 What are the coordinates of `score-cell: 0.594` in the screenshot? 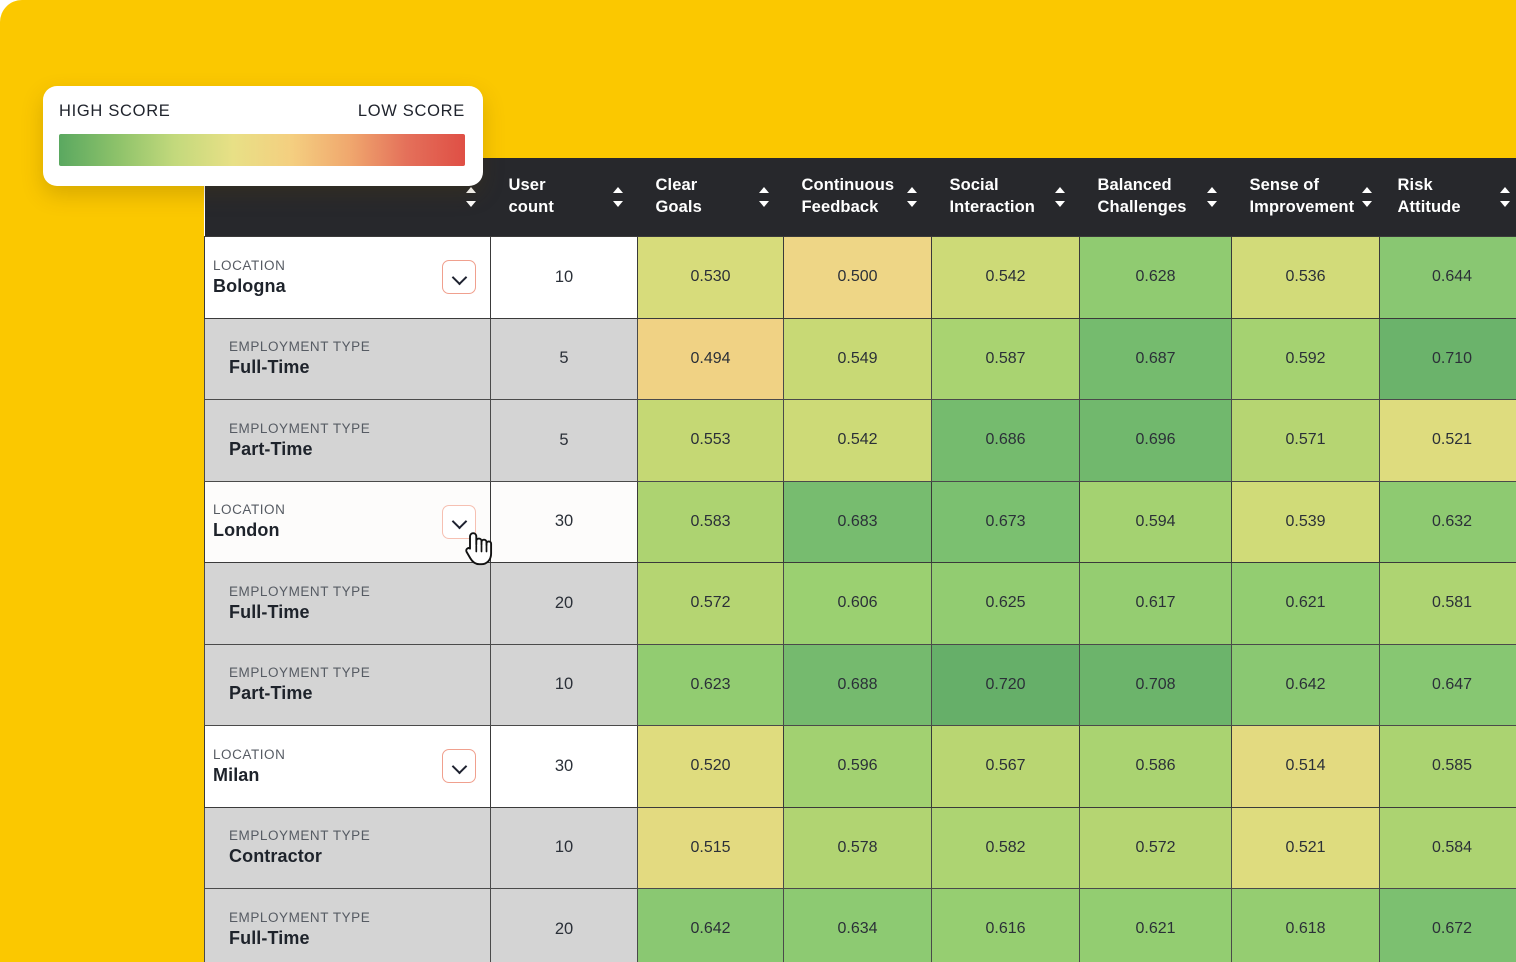 It's located at (1155, 521).